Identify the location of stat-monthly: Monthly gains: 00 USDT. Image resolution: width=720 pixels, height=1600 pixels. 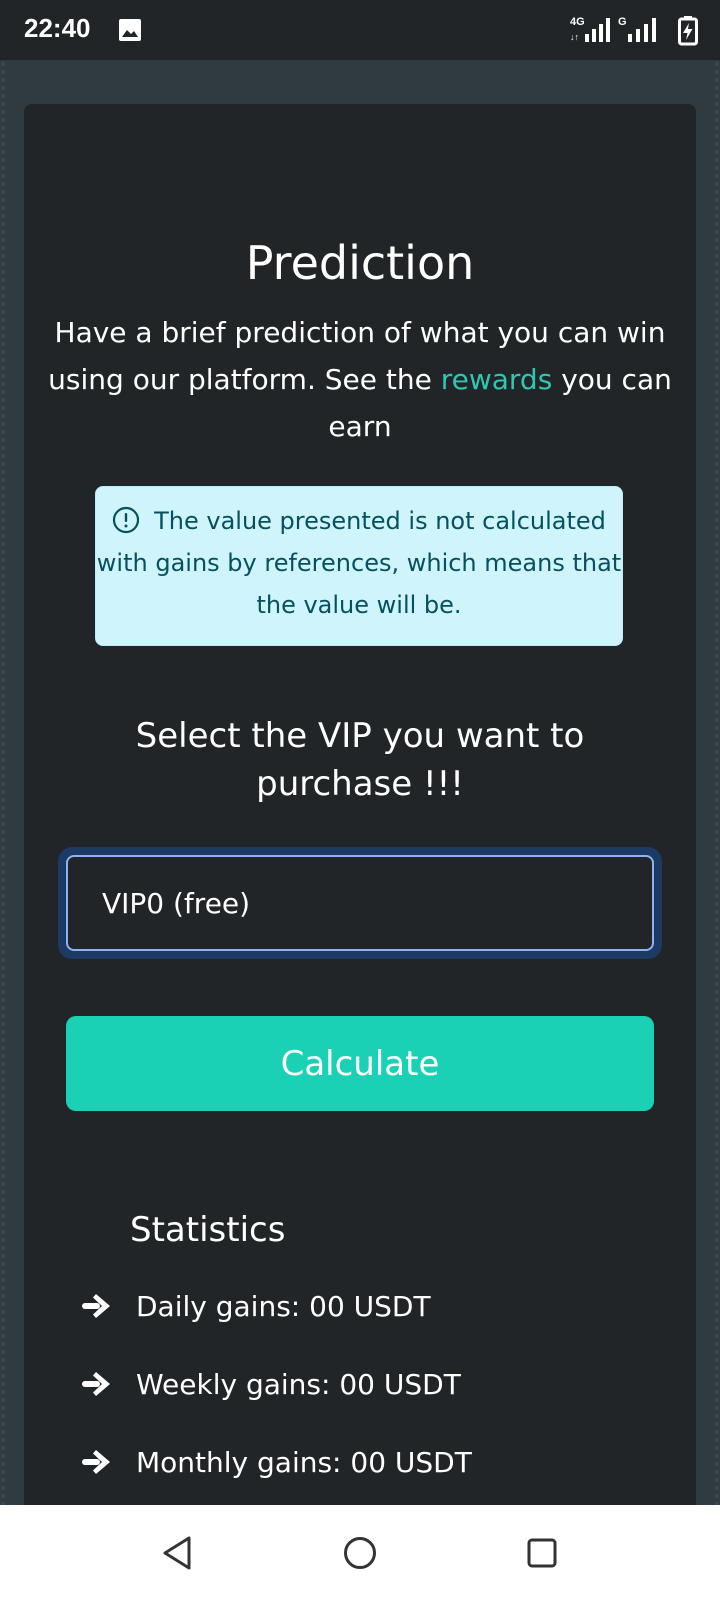
(276, 1462).